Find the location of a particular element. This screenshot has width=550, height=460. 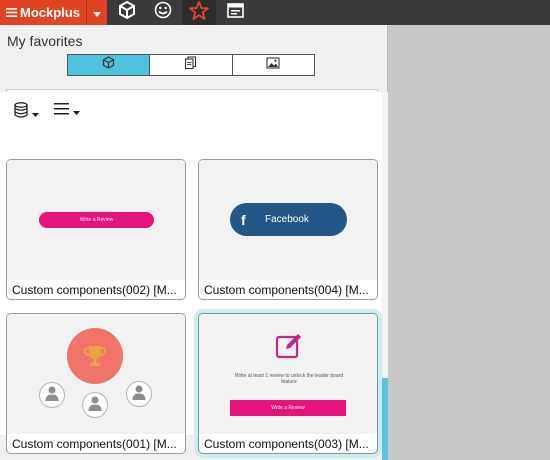

image-icon is located at coordinates (273, 65).